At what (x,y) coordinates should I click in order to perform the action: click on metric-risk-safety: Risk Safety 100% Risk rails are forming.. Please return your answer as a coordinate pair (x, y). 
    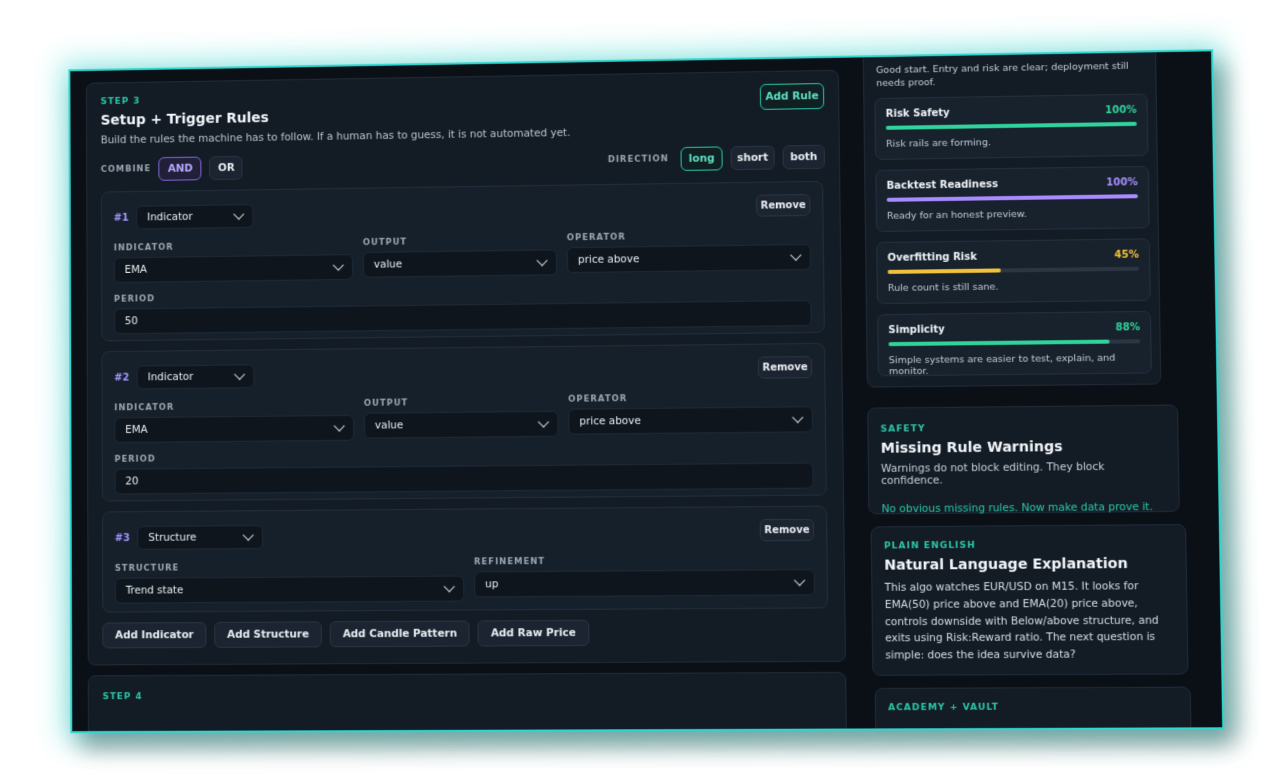
    Looking at the image, I should click on (1011, 127).